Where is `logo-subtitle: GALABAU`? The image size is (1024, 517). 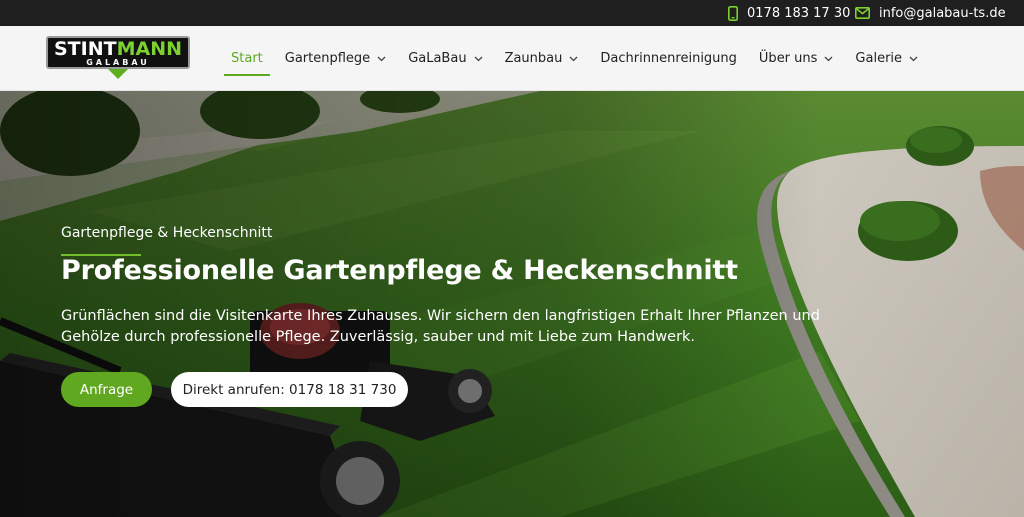
logo-subtitle: GALABAU is located at coordinates (118, 62).